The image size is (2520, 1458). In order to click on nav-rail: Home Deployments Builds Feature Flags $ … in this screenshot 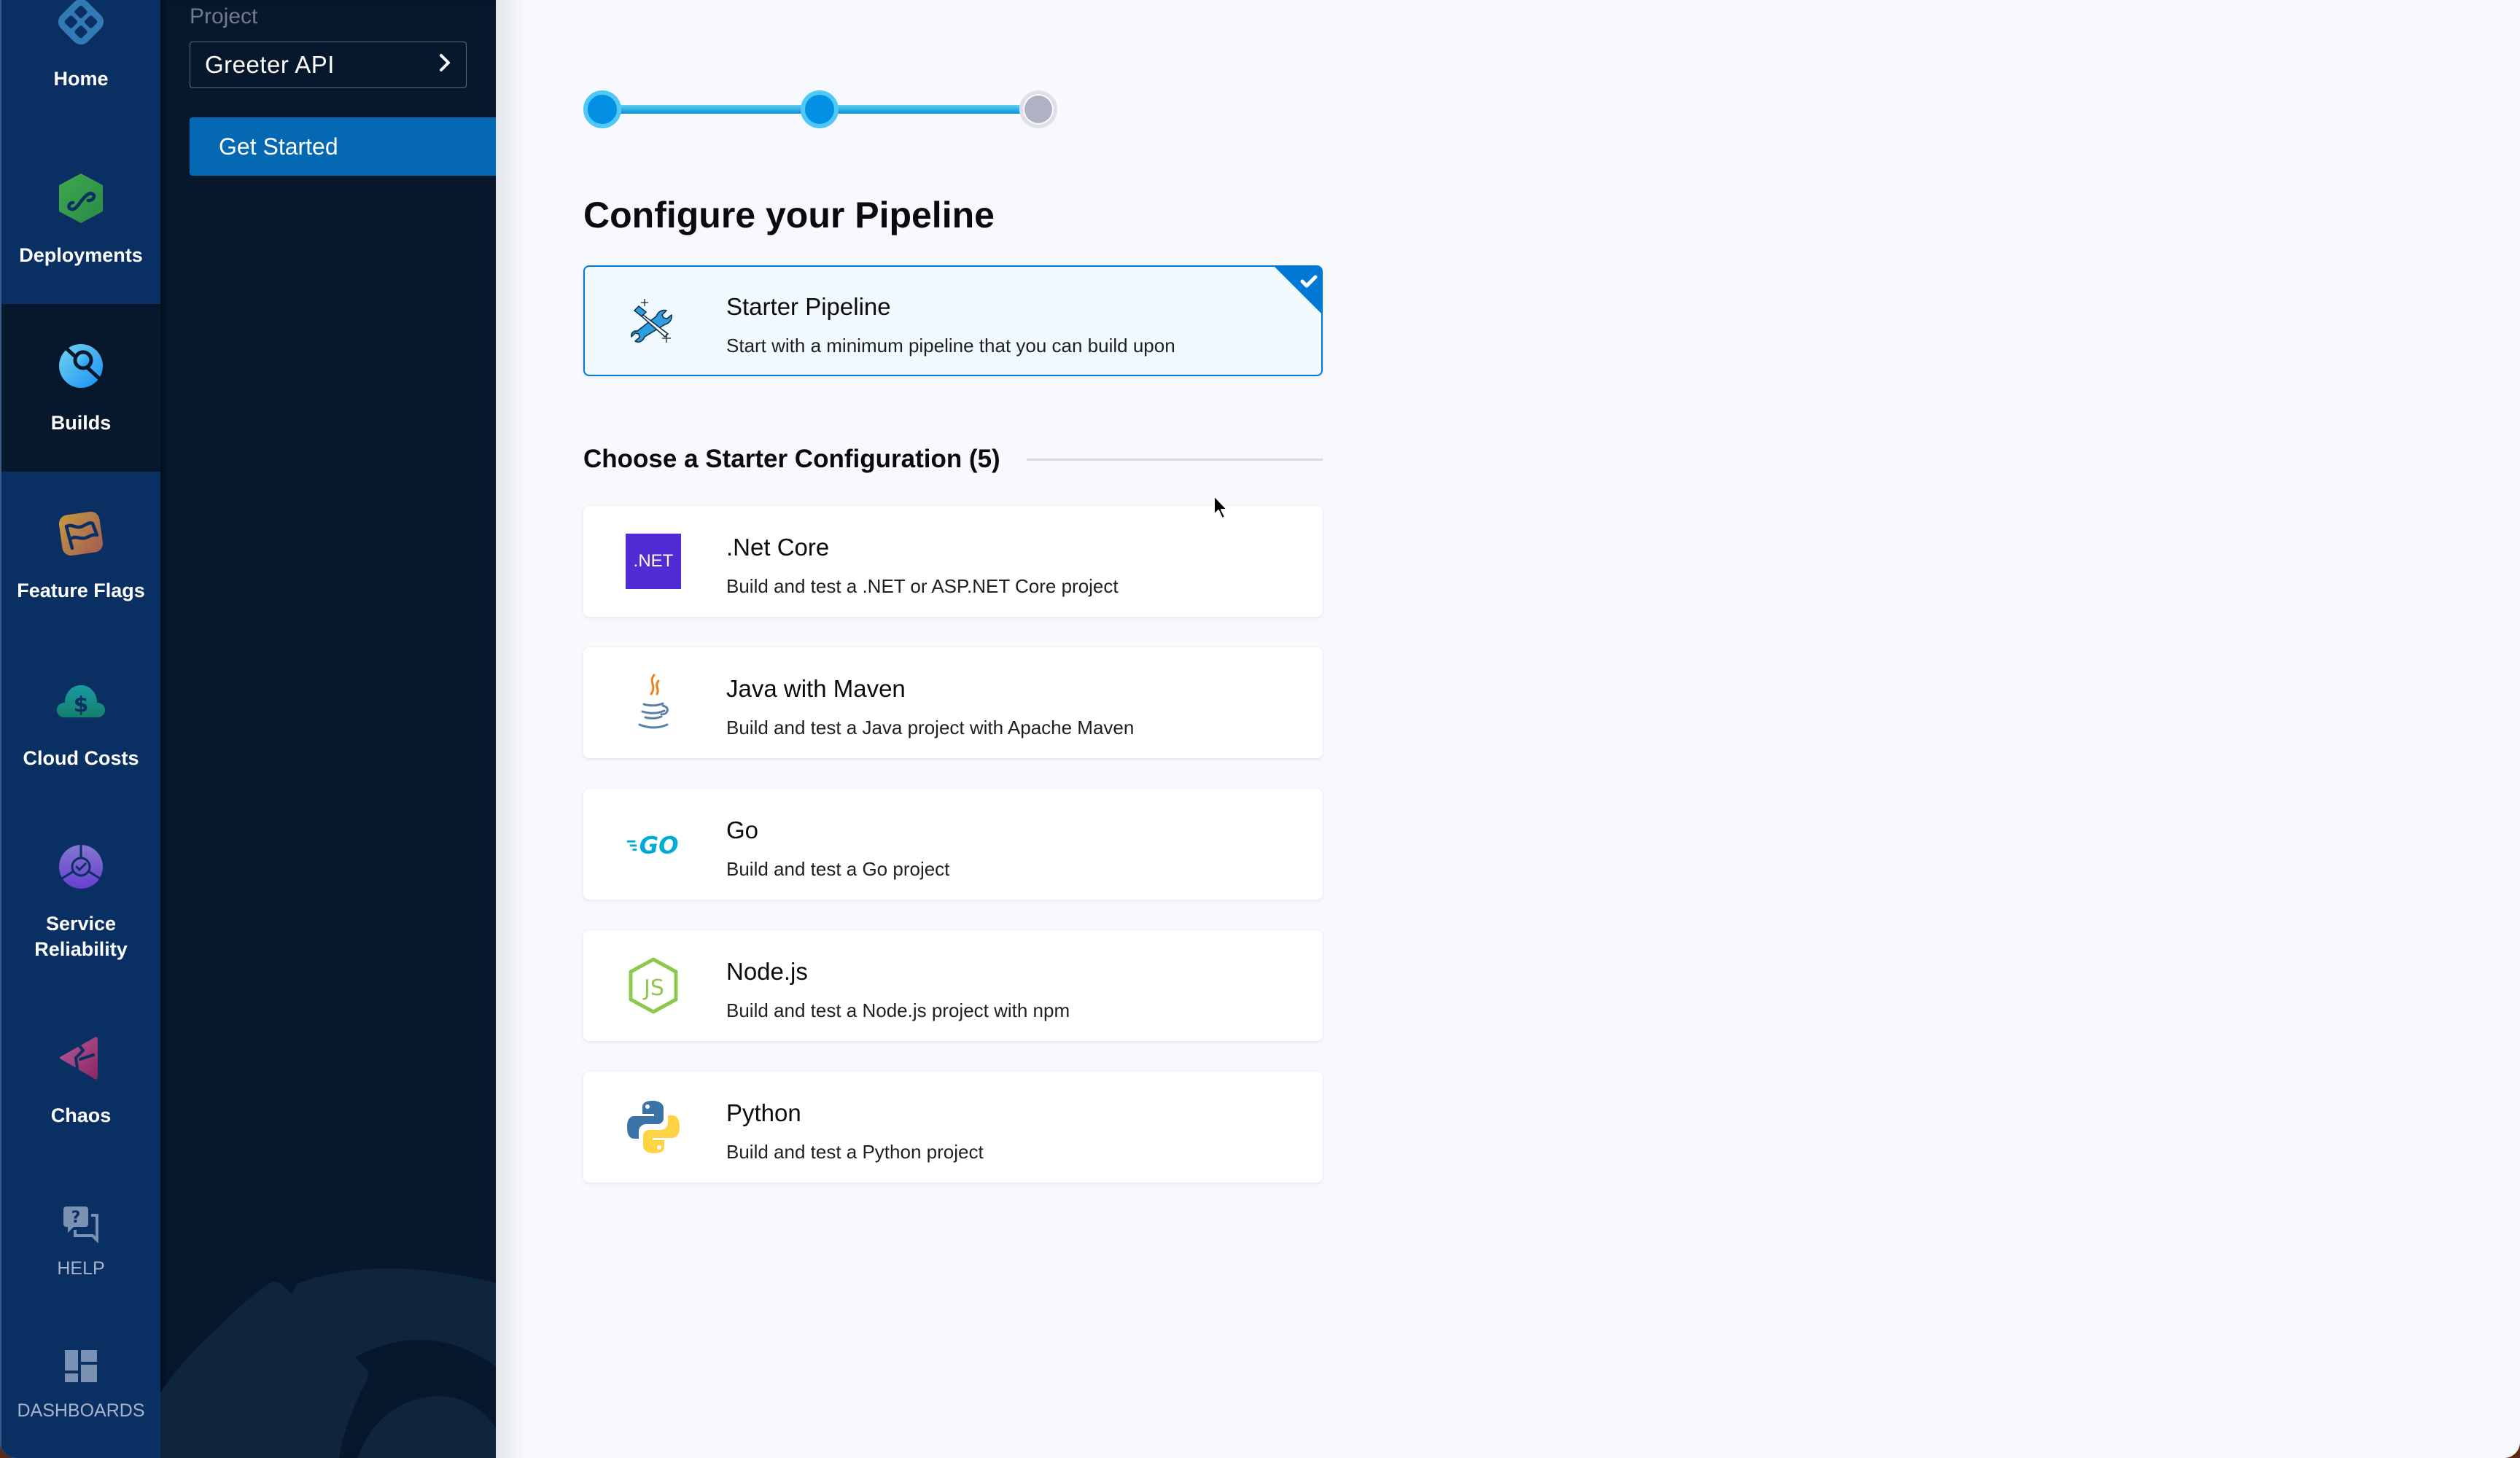, I will do `click(80, 729)`.